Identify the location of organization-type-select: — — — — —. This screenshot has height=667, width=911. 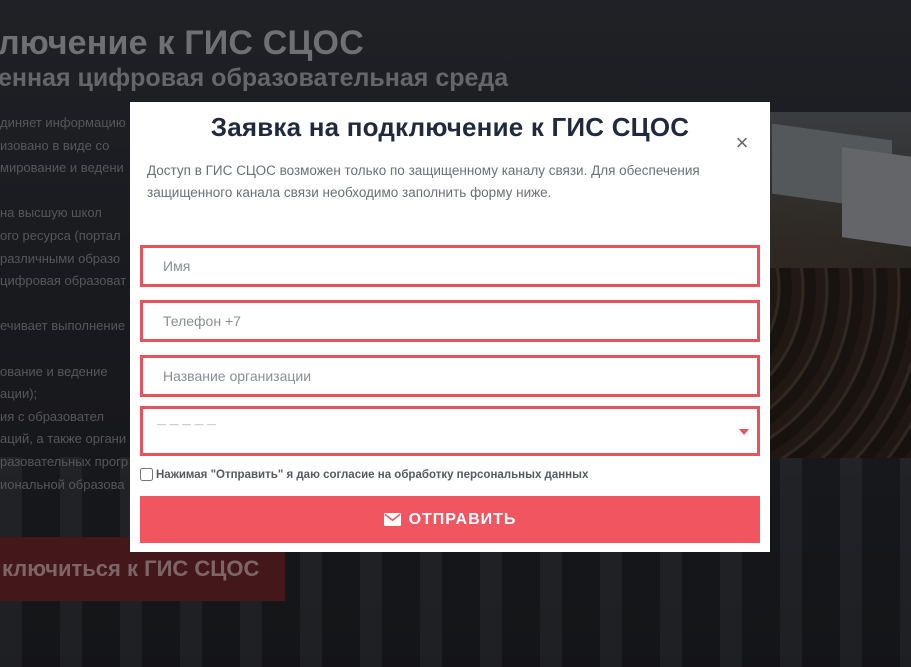
(450, 431).